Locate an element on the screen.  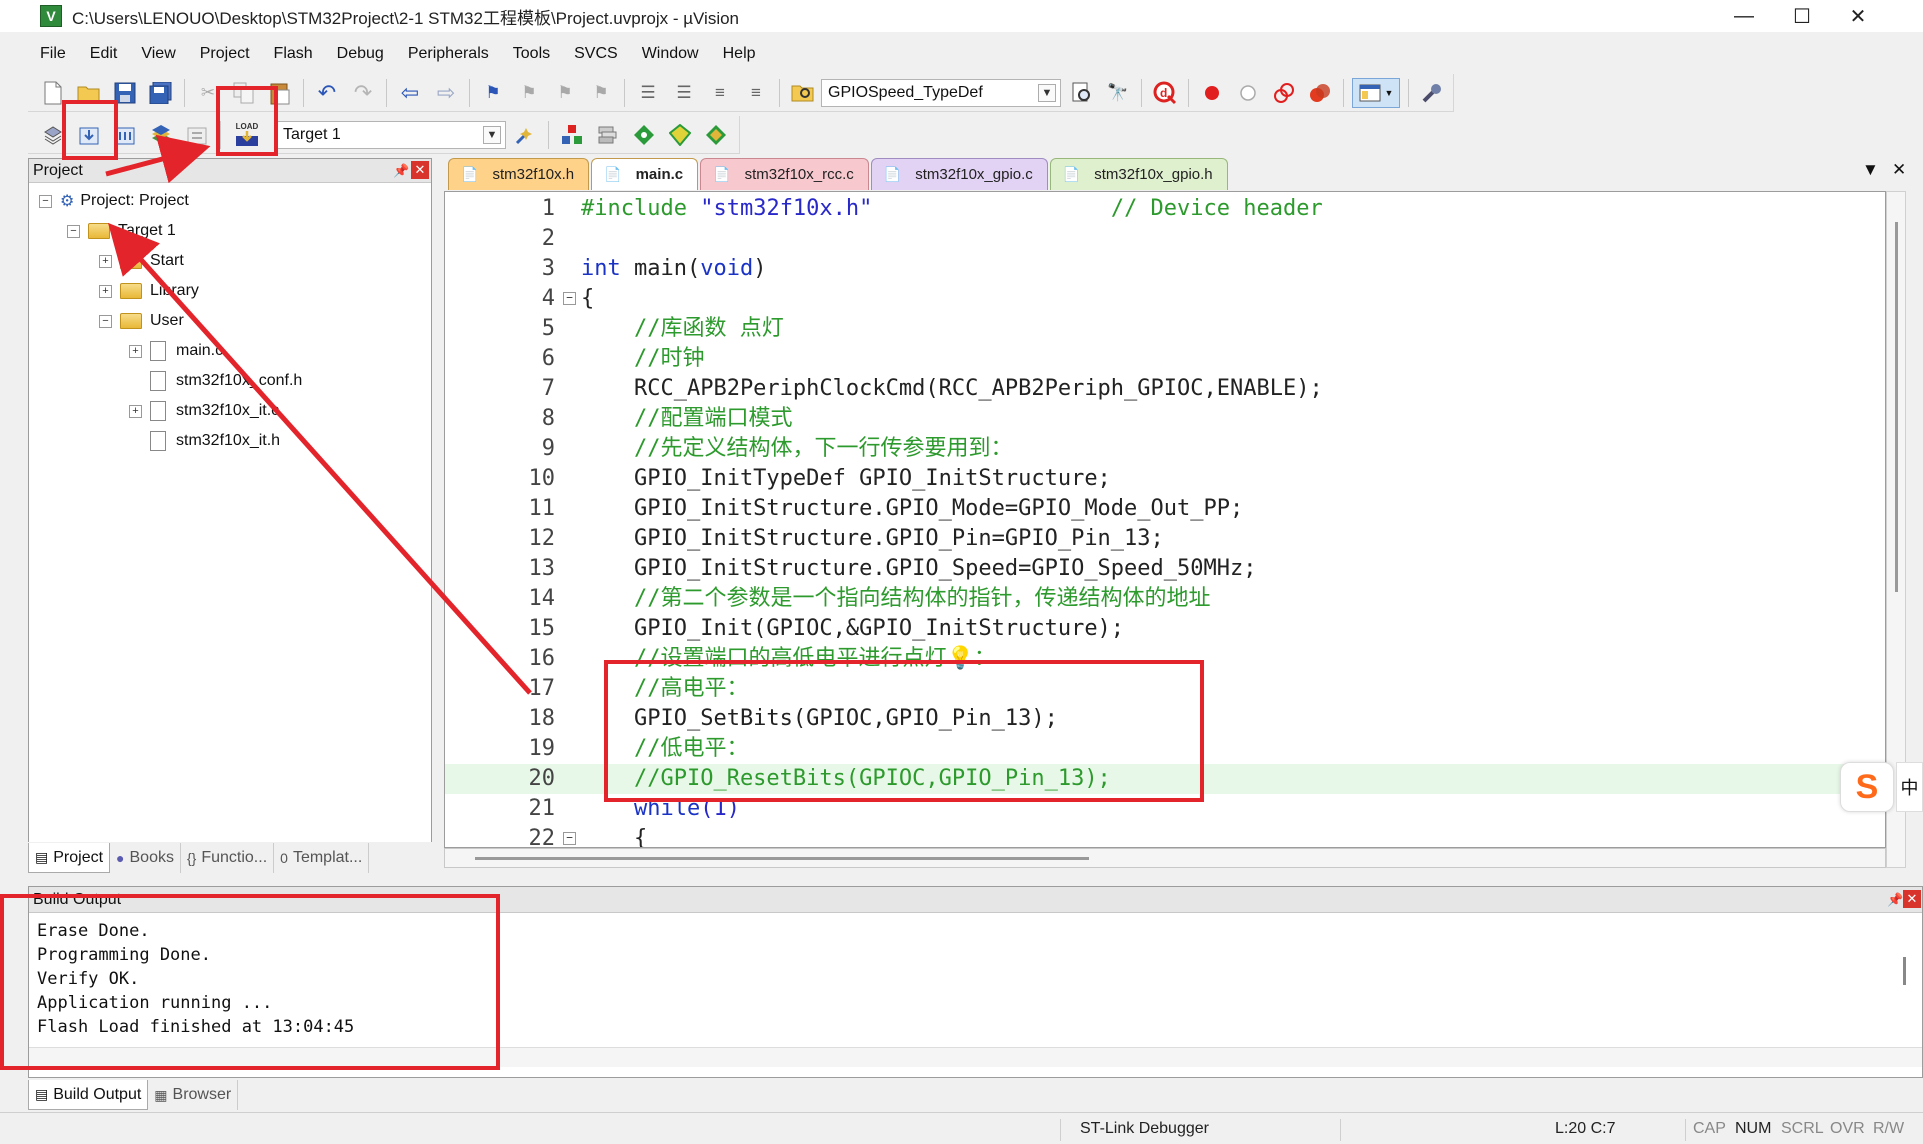
stop-build-icon is located at coordinates (197, 135).